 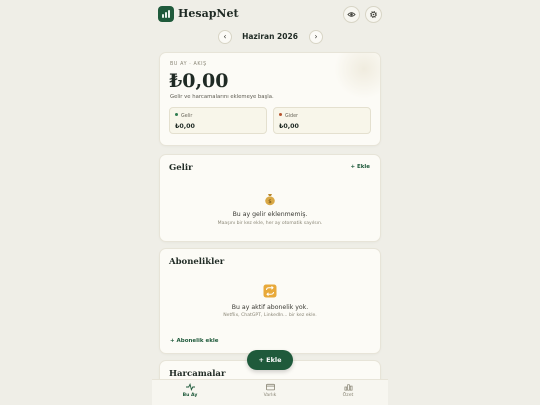 What do you see at coordinates (270, 214) in the screenshot?
I see `income-empty-title: Bu ay gelir eklenmemiş.` at bounding box center [270, 214].